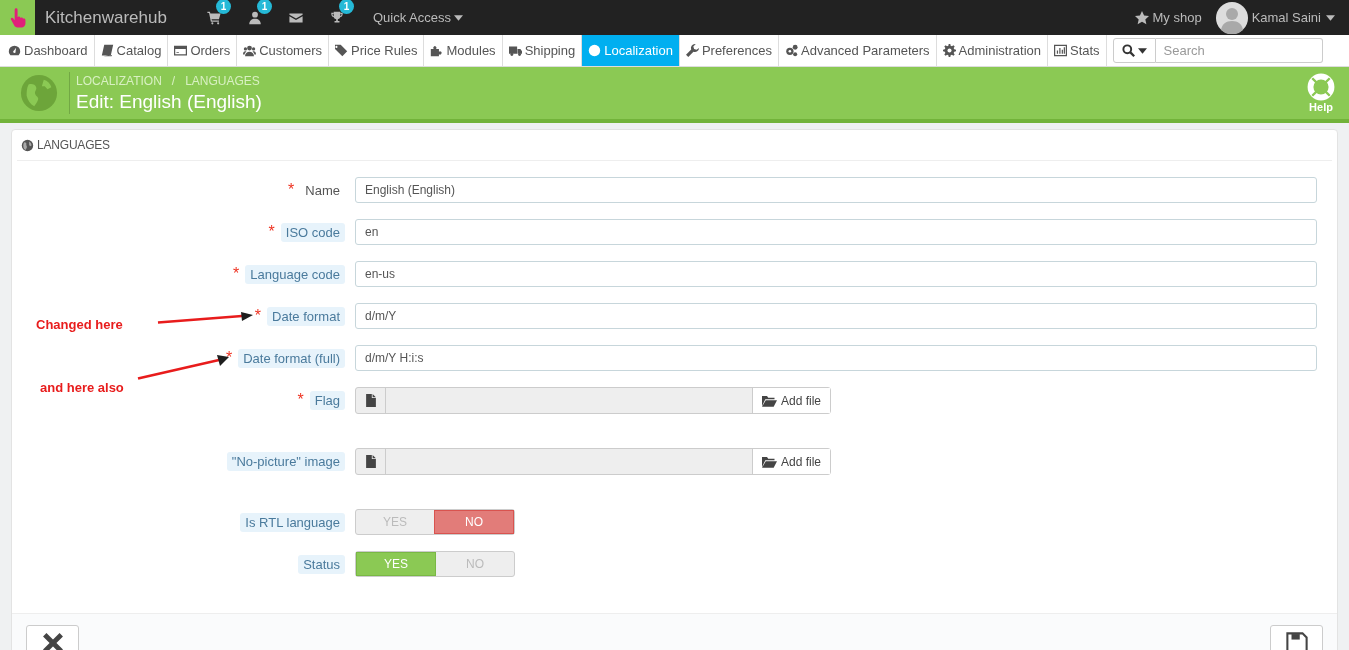 This screenshot has width=1349, height=650. I want to click on text-field: English (English), so click(836, 190).